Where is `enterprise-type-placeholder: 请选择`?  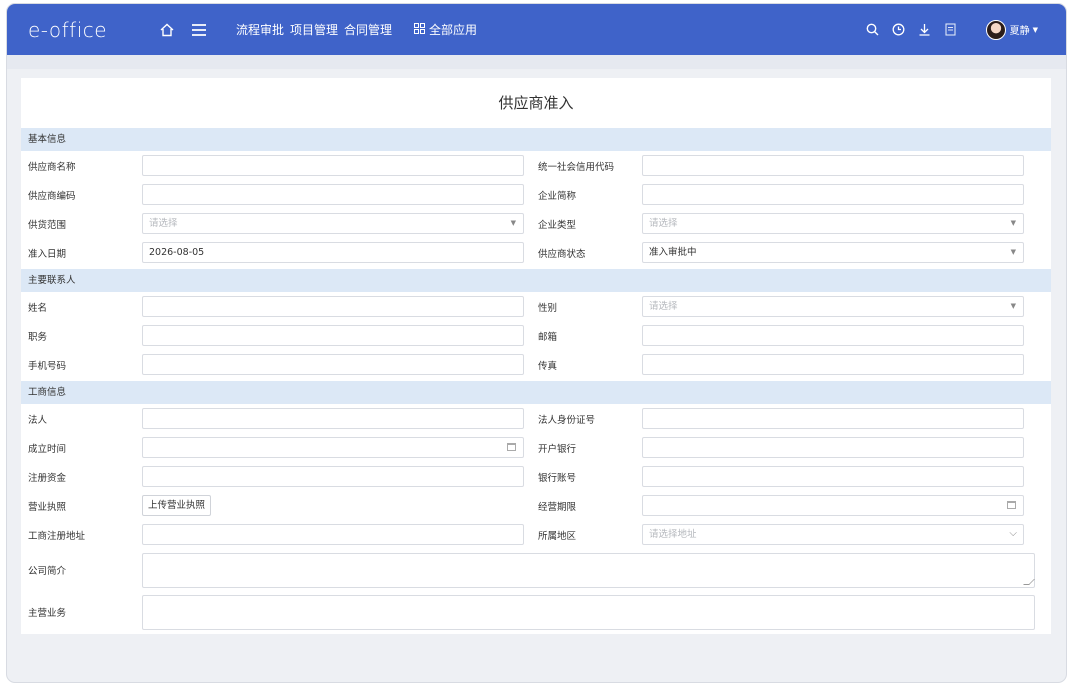
enterprise-type-placeholder: 请选择 is located at coordinates (663, 223).